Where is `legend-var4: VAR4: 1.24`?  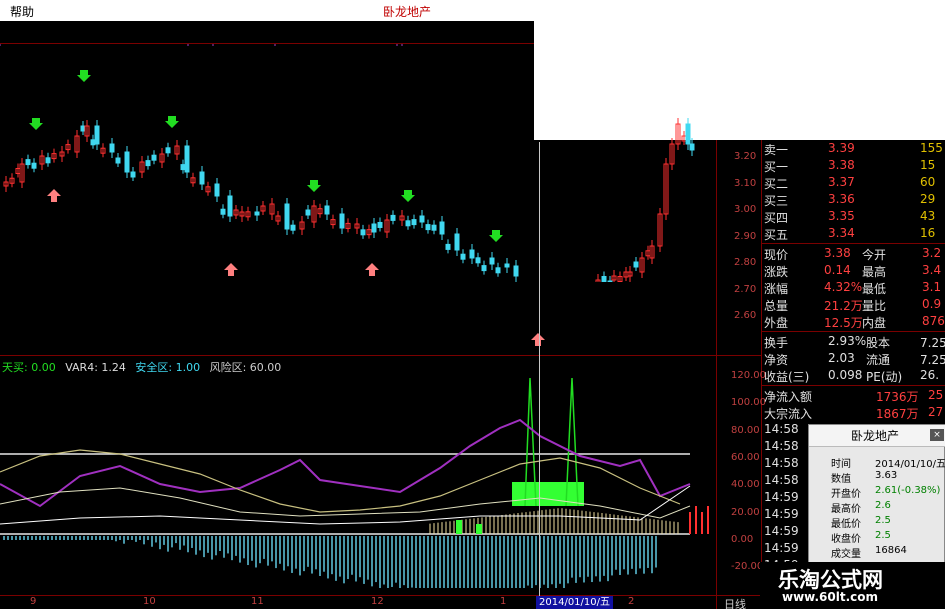 legend-var4: VAR4: 1.24 is located at coordinates (95, 367).